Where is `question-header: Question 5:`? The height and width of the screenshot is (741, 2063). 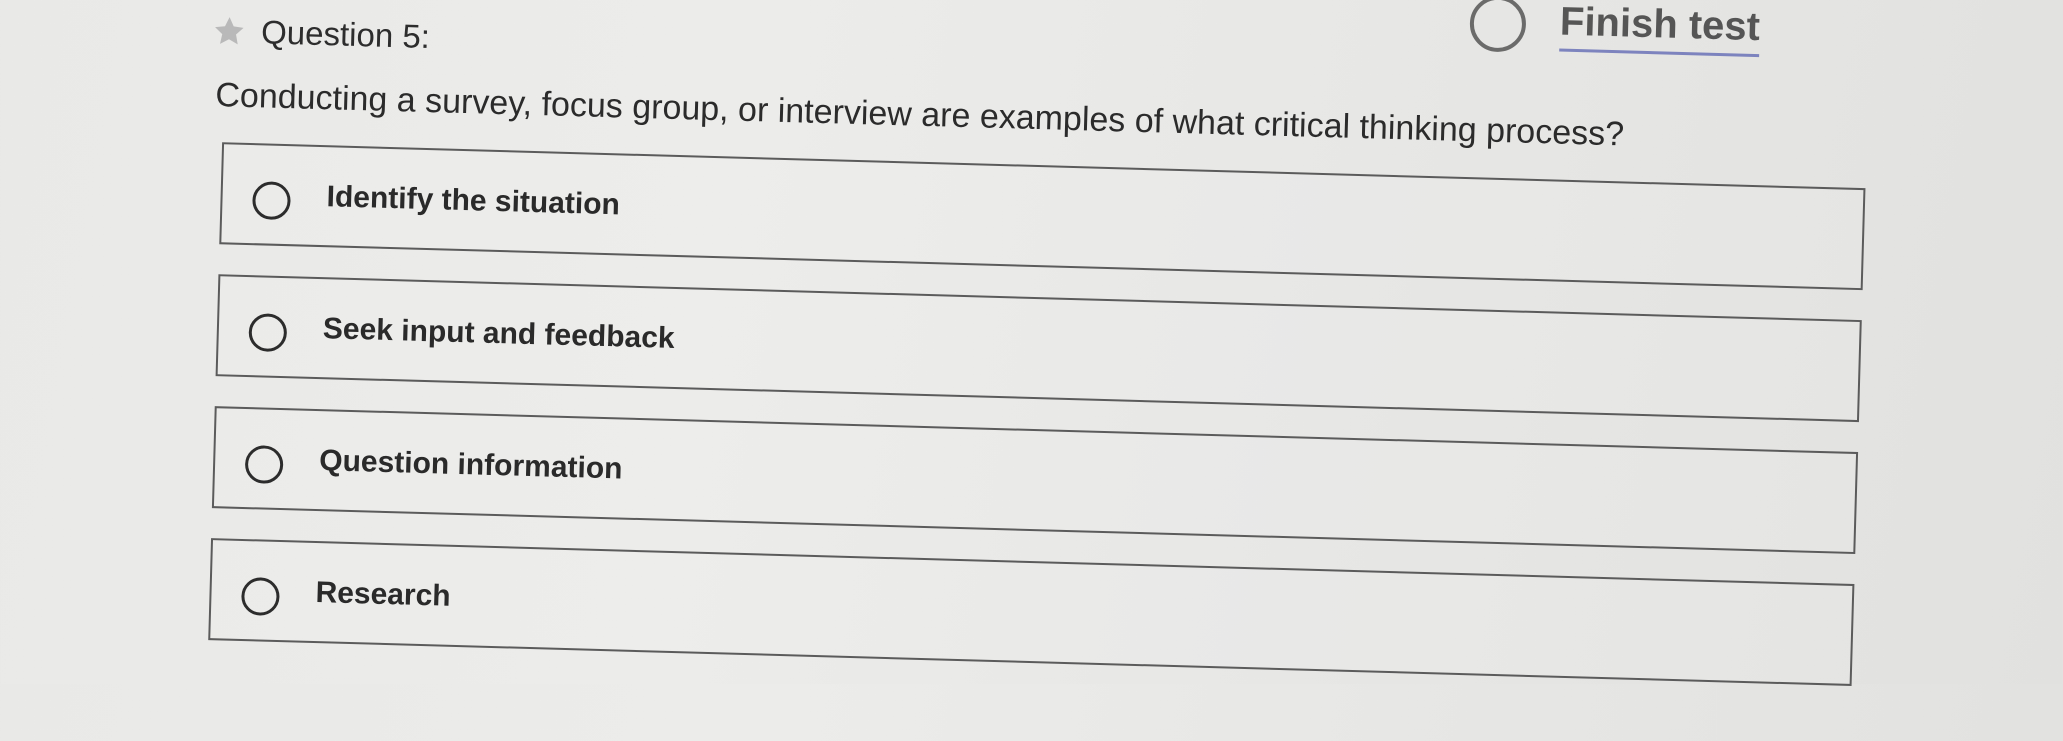 question-header: Question 5: is located at coordinates (321, 34).